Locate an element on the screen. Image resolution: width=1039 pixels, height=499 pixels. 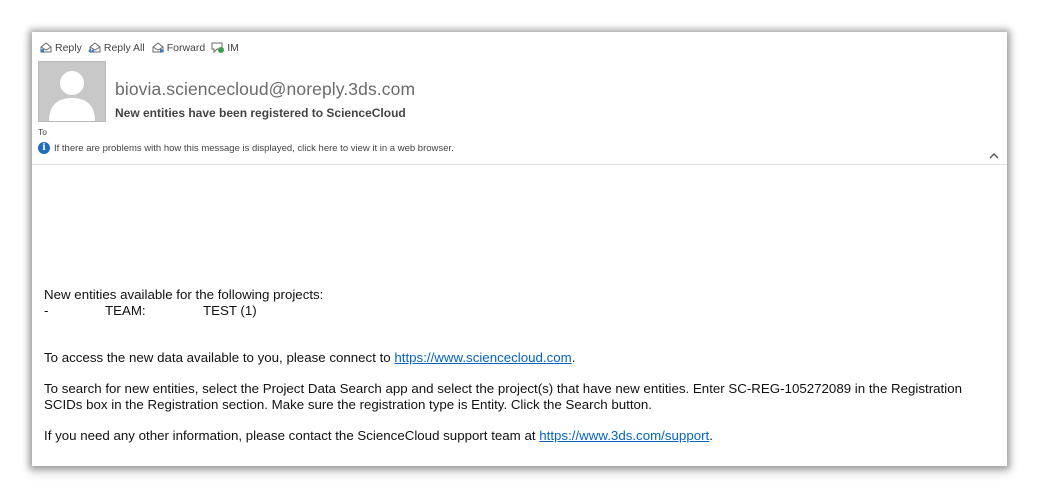
sender-avatar is located at coordinates (72, 91).